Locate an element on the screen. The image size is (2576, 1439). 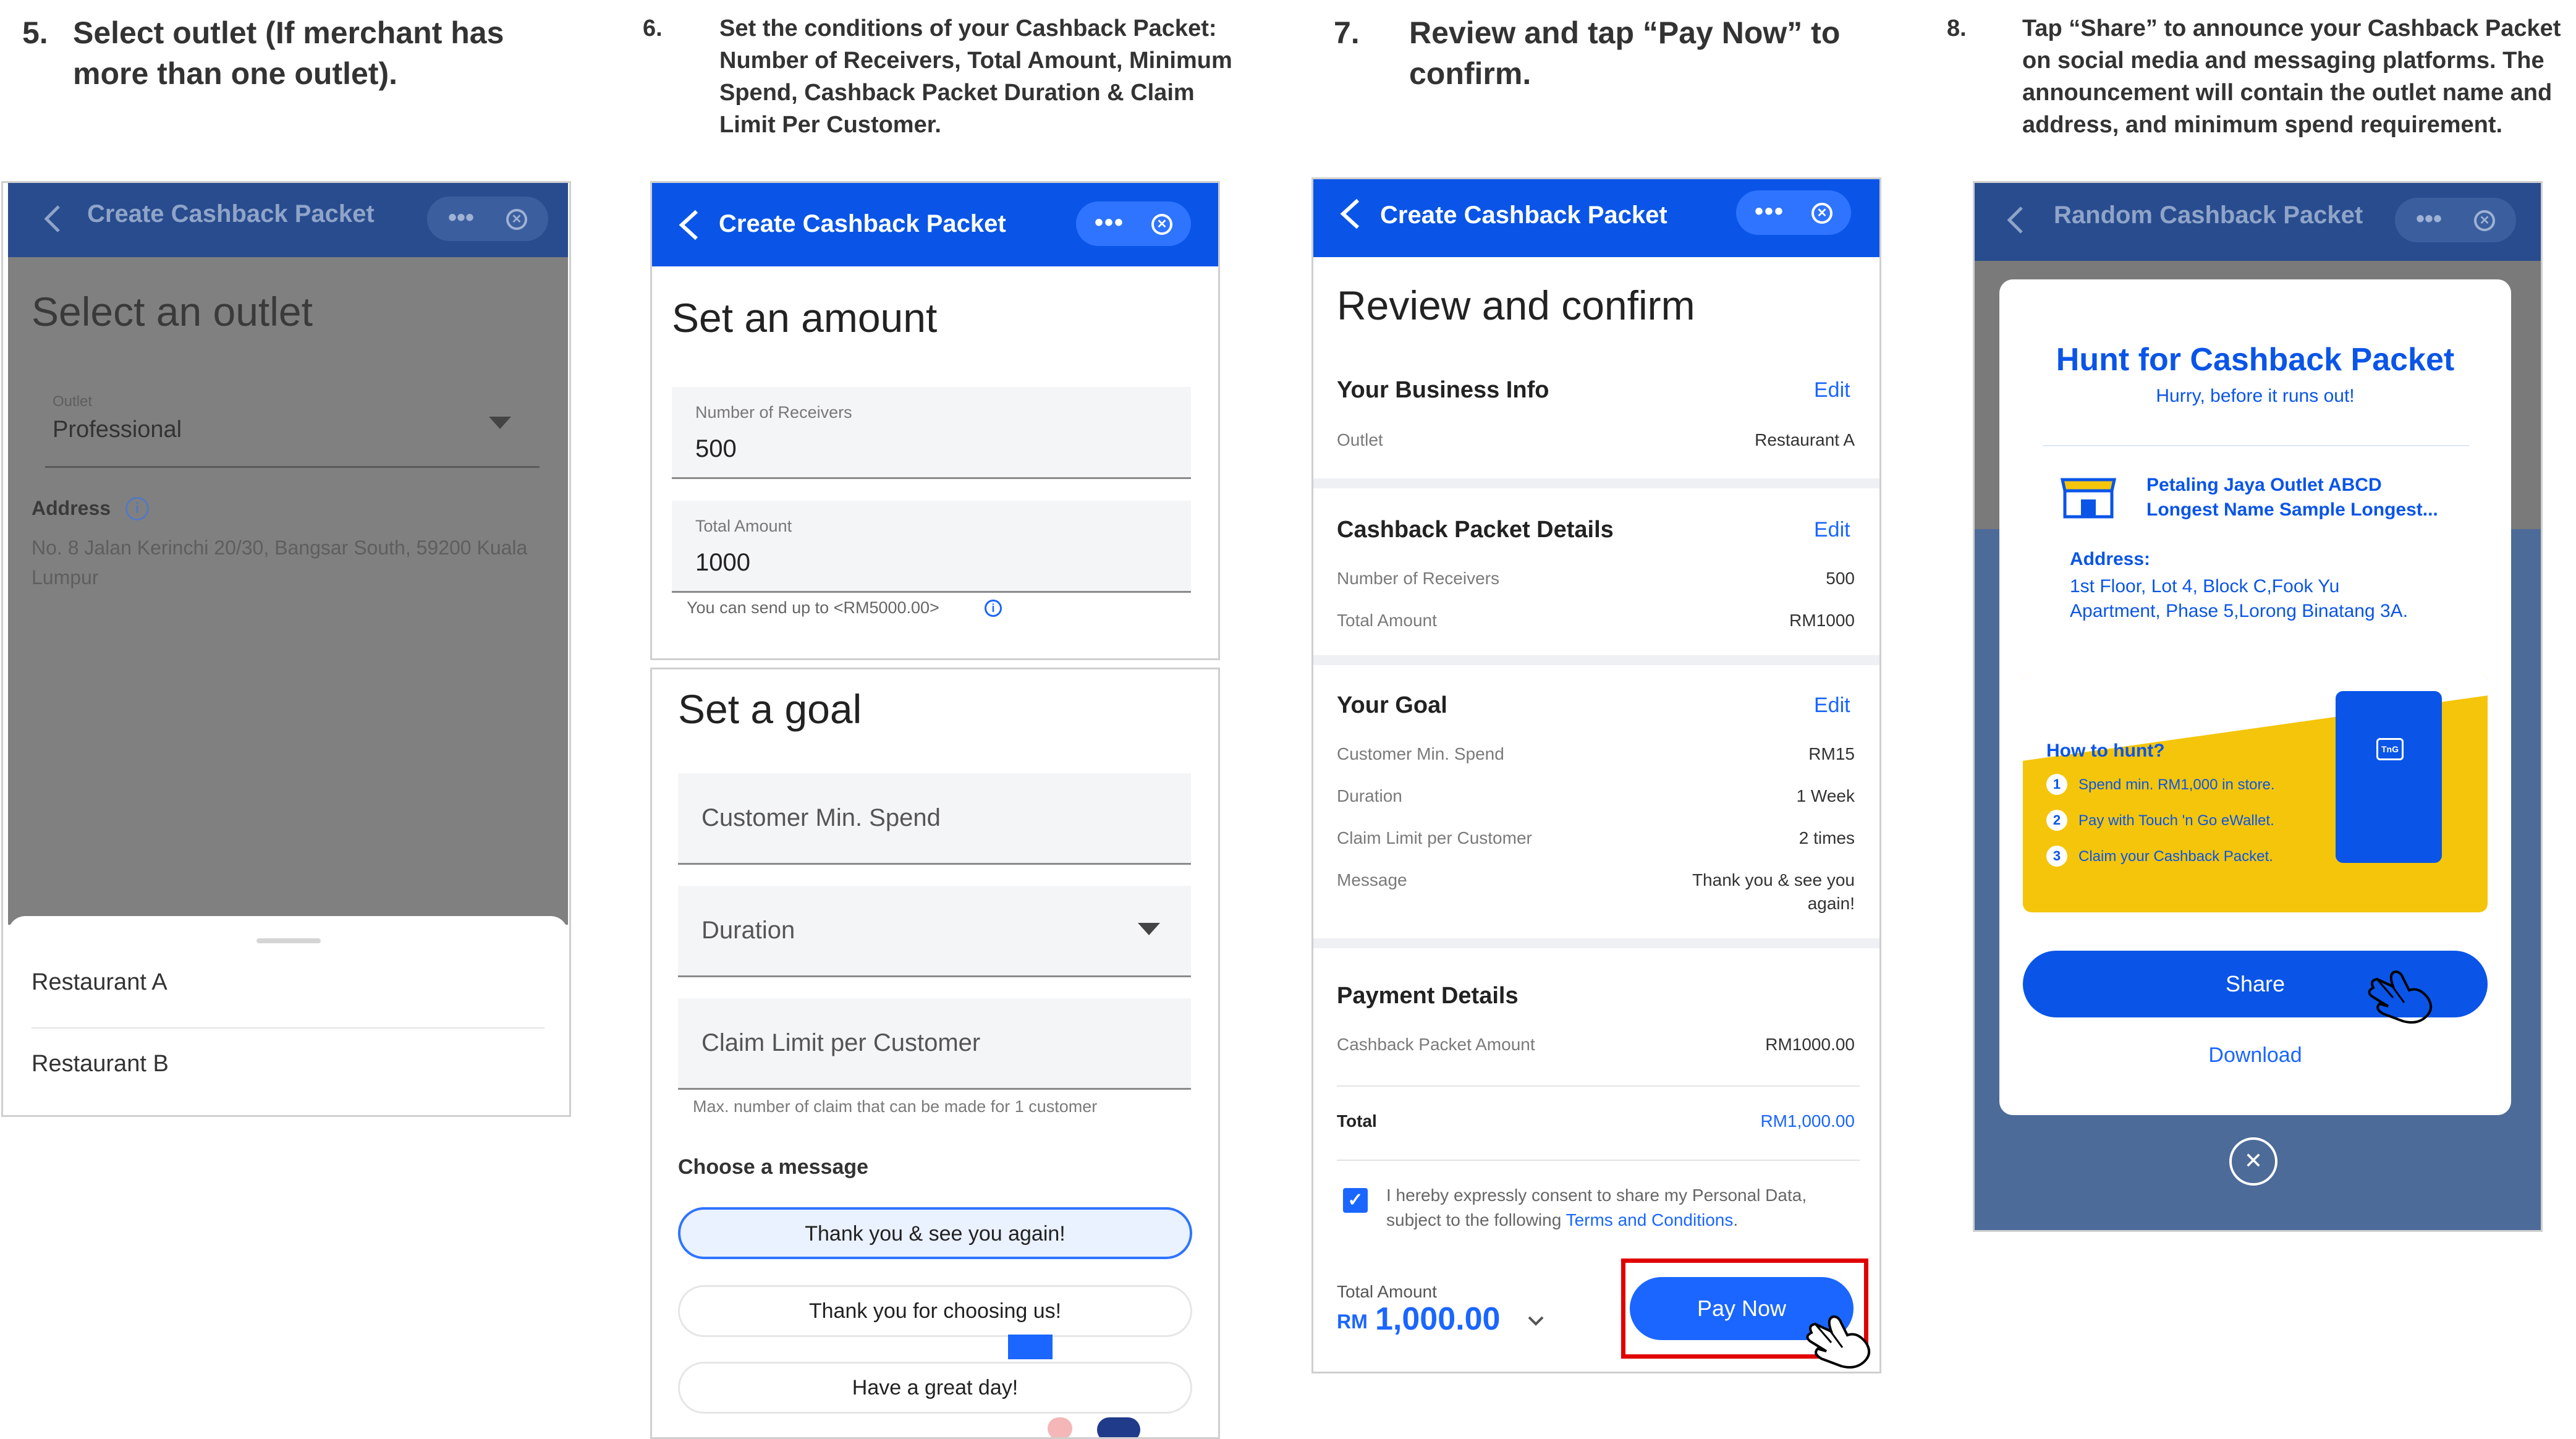
consent-checkbox: ✓ is located at coordinates (1355, 1201).